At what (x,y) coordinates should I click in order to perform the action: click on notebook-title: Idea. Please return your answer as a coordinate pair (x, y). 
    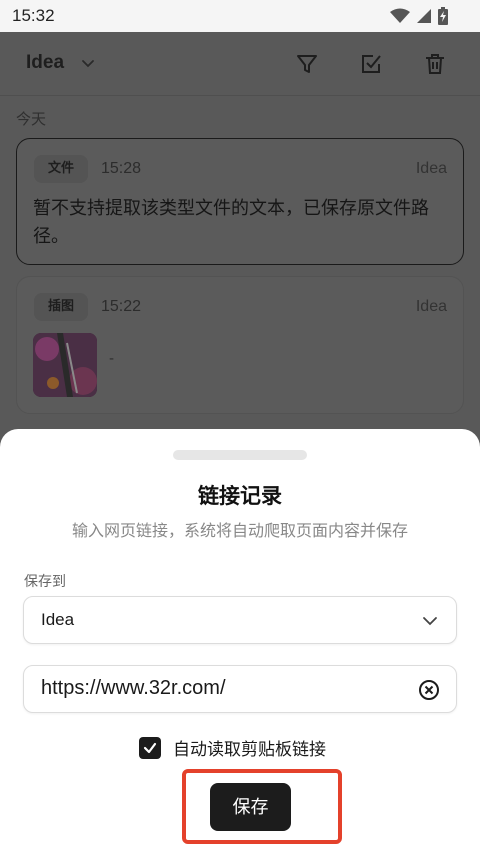
    Looking at the image, I should click on (45, 63).